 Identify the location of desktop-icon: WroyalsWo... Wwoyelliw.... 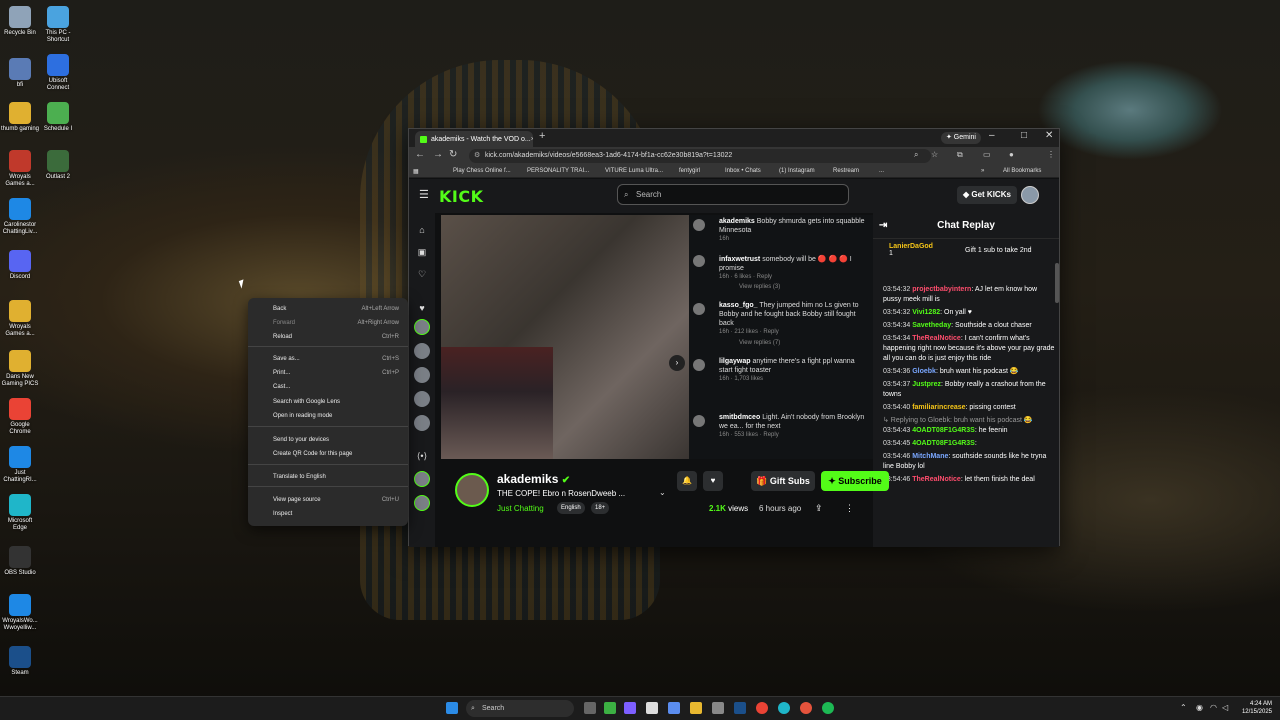
(20, 613).